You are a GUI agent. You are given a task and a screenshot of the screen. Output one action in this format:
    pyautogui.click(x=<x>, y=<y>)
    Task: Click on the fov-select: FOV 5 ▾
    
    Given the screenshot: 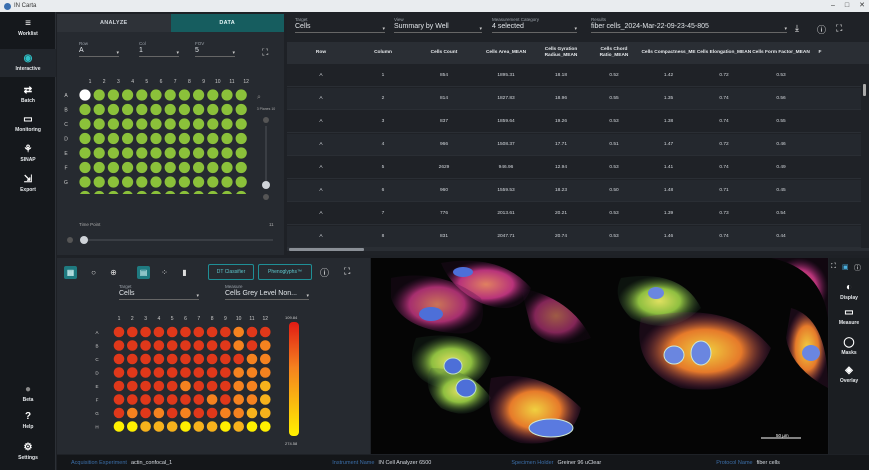 What is the action you would take?
    pyautogui.click(x=215, y=49)
    